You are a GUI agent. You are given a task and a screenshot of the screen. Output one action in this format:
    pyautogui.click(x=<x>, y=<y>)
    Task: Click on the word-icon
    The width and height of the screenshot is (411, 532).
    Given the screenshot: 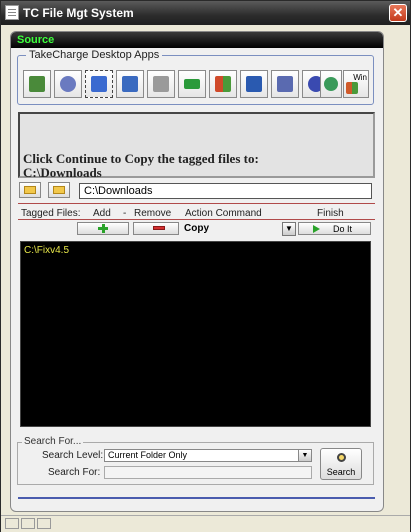 What is the action you would take?
    pyautogui.click(x=254, y=84)
    